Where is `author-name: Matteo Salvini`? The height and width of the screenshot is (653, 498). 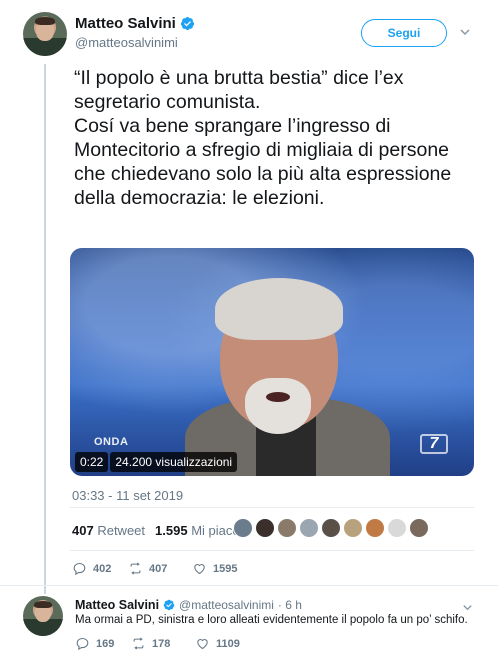 author-name: Matteo Salvini is located at coordinates (125, 23).